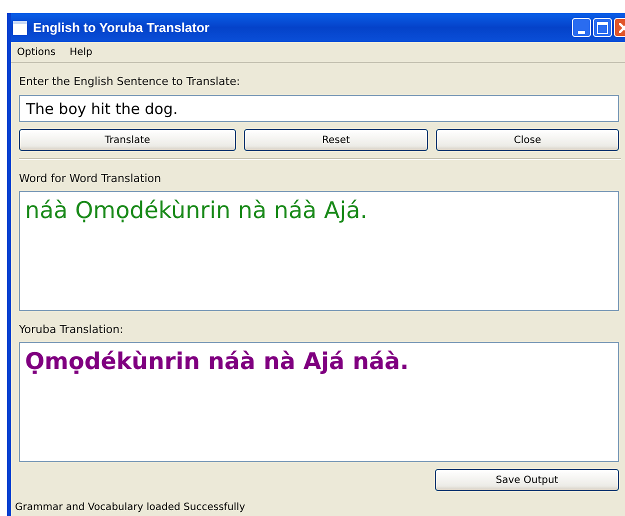 This screenshot has width=625, height=516. What do you see at coordinates (527, 480) in the screenshot?
I see `save-button: Save Output` at bounding box center [527, 480].